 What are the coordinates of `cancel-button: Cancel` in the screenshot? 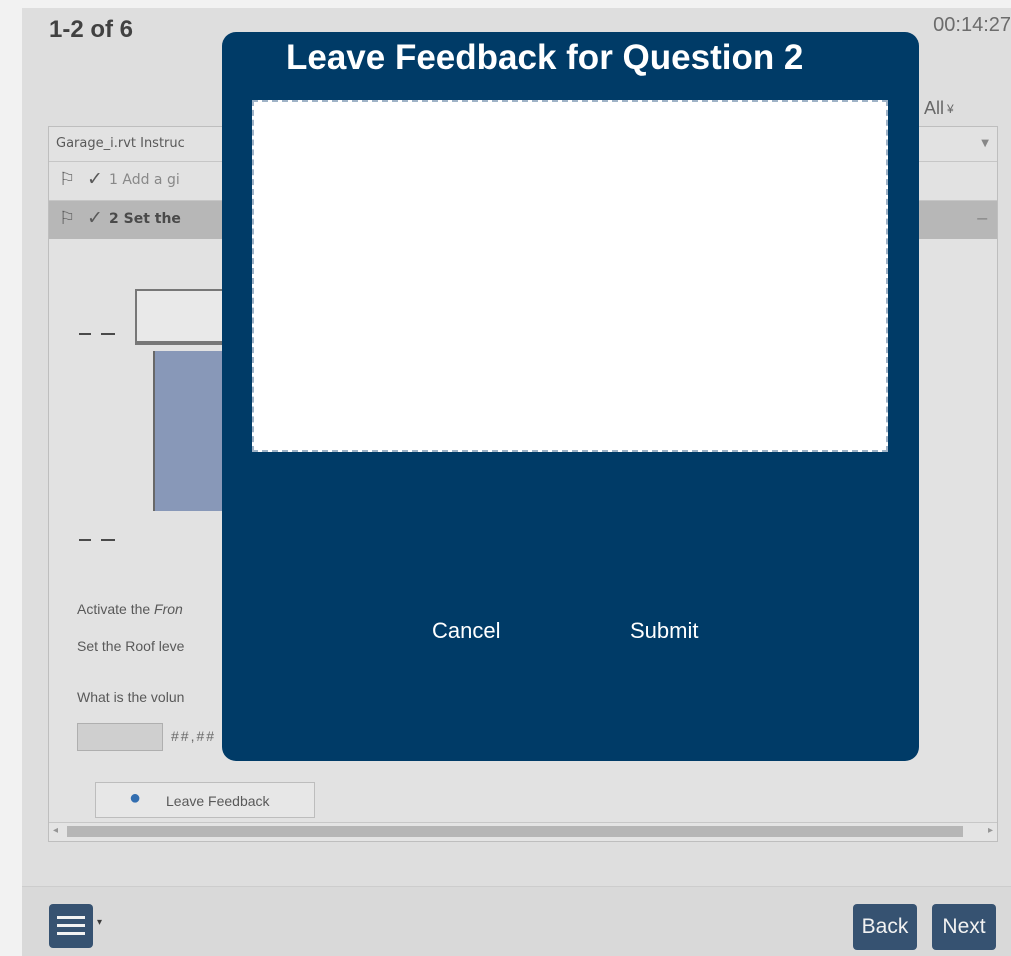 It's located at (466, 631).